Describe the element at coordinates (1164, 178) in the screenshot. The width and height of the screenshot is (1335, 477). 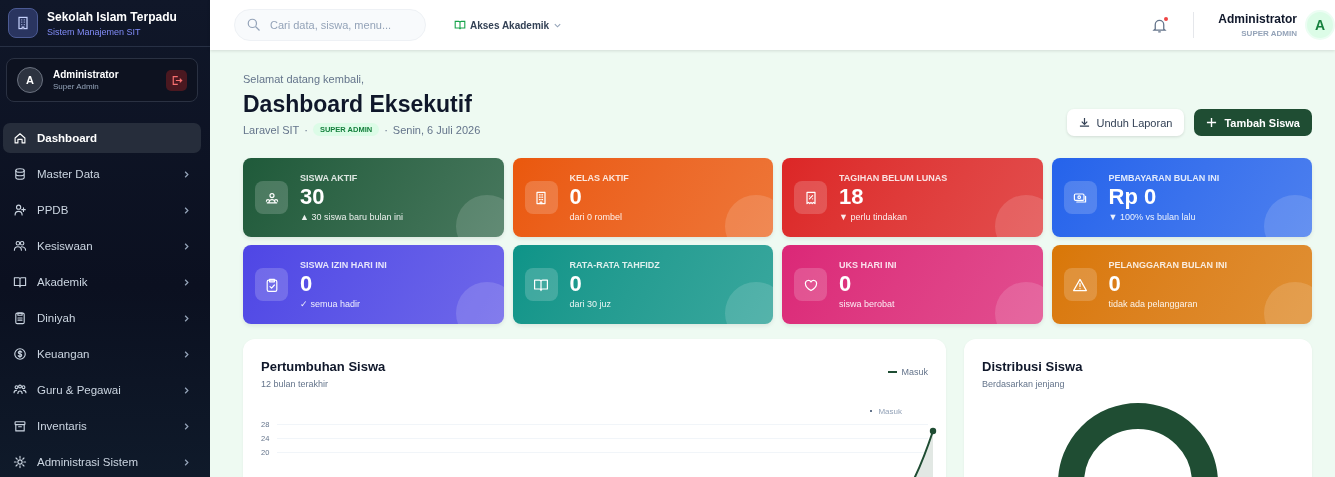
I see `stat-label: PEMBAYARAN BULAN INI` at that location.